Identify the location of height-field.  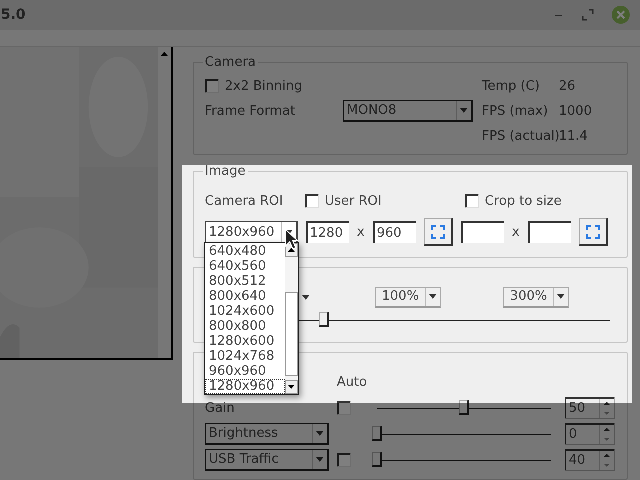
(549, 232).